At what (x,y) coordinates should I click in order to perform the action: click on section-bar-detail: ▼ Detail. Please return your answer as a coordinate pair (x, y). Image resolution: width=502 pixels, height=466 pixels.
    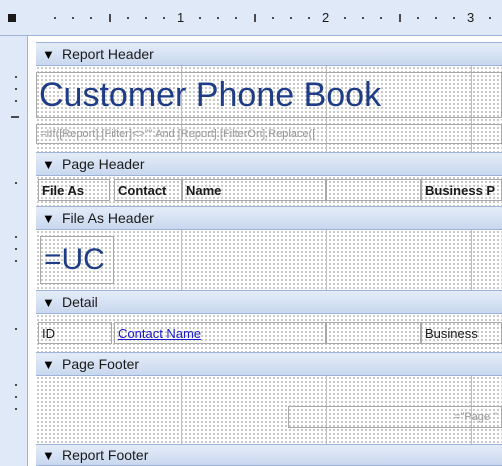
    Looking at the image, I should click on (269, 302).